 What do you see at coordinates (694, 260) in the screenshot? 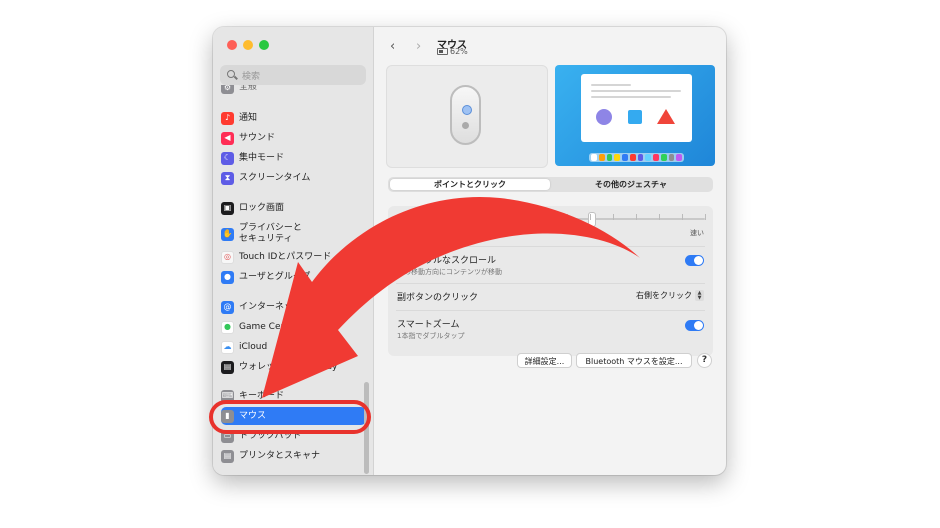
I see `natural-scroll-toggle` at bounding box center [694, 260].